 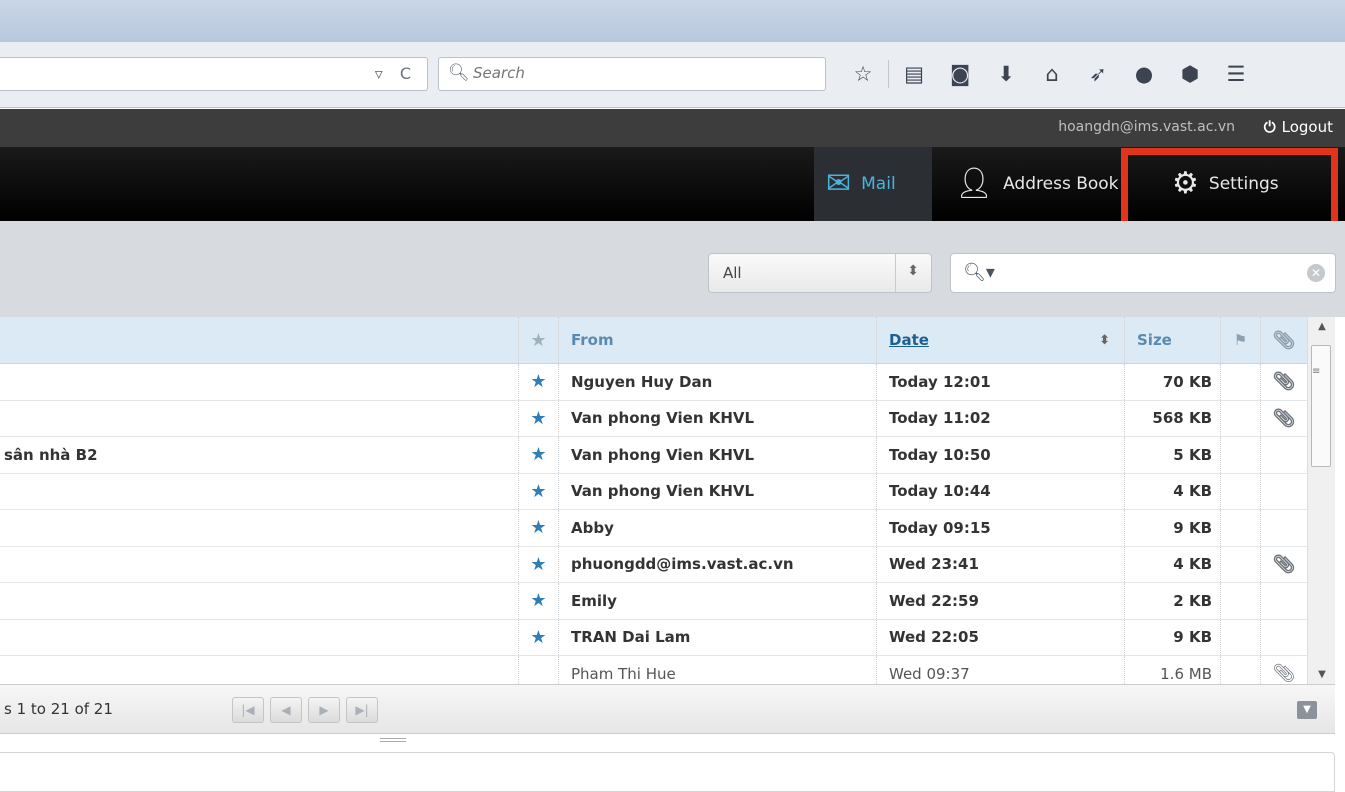 I want to click on chat-icon: ●, so click(x=1144, y=74).